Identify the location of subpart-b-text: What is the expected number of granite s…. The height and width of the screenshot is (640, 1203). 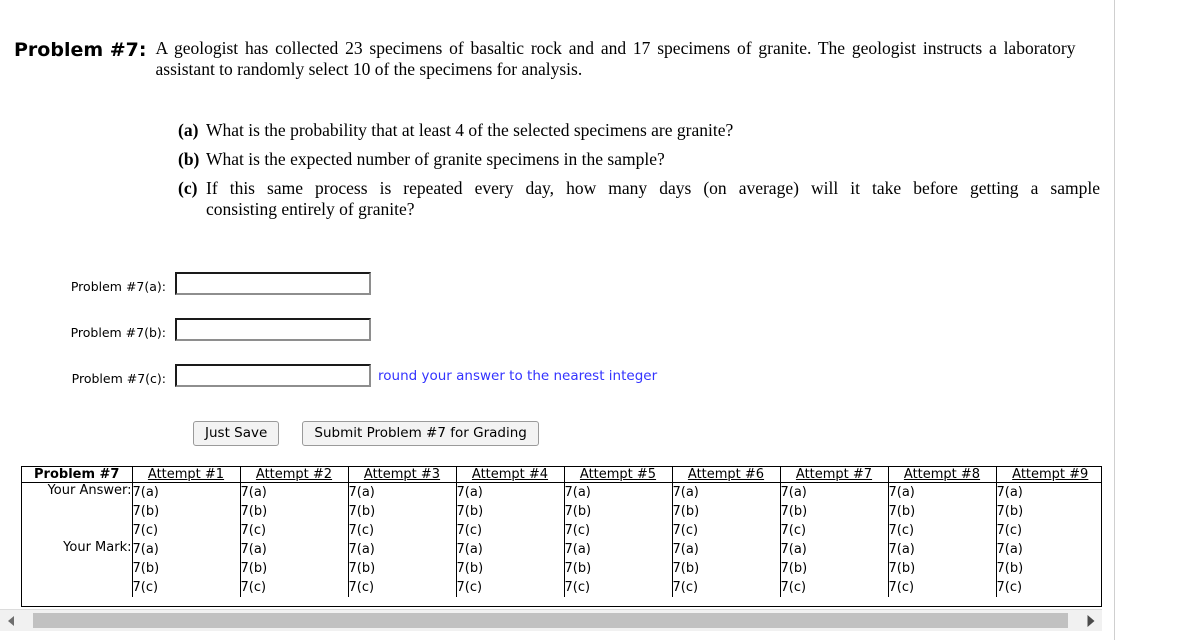
(435, 159).